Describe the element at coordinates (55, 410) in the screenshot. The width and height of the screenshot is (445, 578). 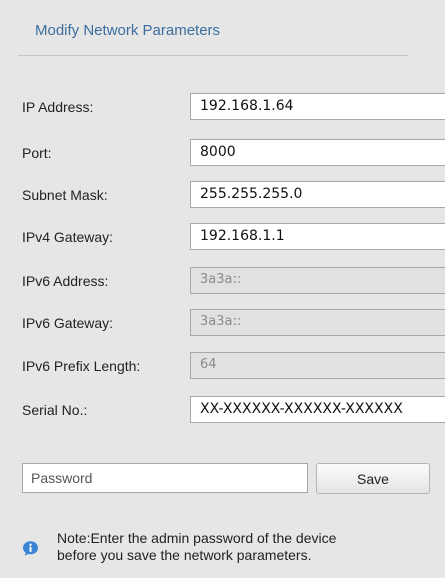
I see `serial-no-label: Serial No.:` at that location.